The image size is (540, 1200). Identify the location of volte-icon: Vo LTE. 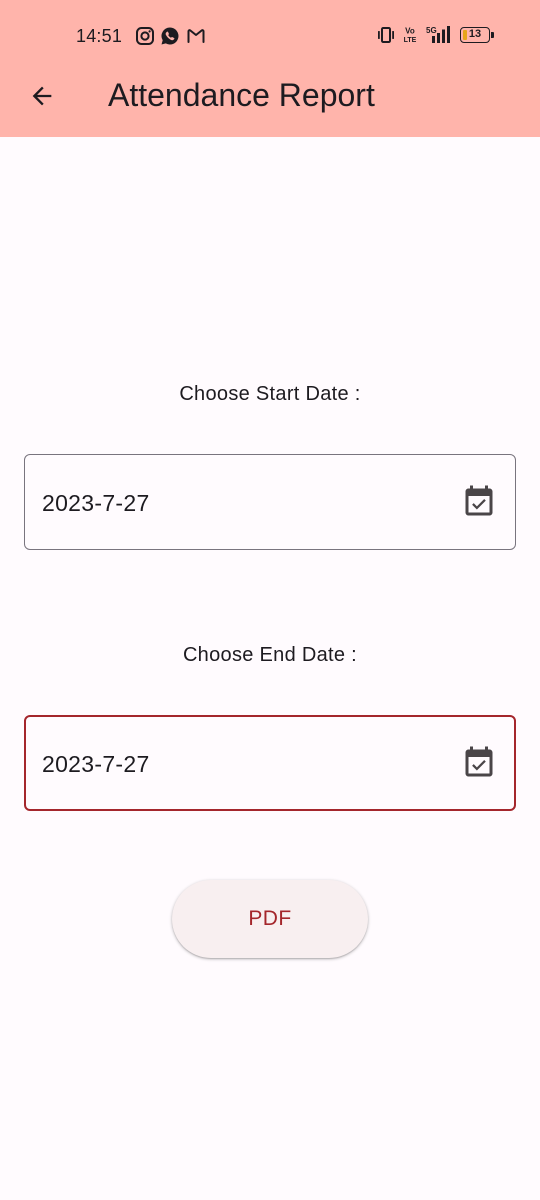
(410, 36).